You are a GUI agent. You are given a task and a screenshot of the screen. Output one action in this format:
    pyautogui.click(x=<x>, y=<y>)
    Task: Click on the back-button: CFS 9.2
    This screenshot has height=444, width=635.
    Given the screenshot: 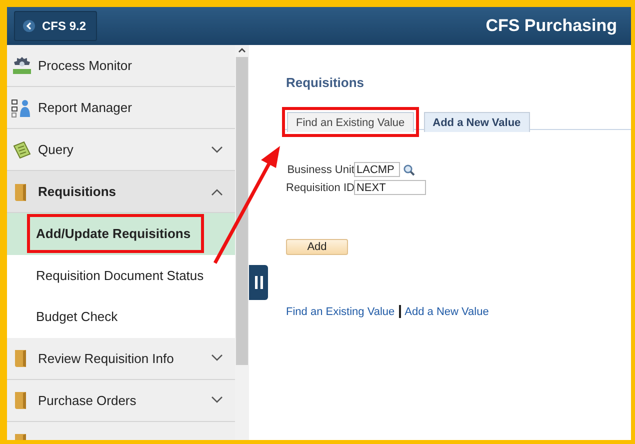 What is the action you would take?
    pyautogui.click(x=56, y=26)
    